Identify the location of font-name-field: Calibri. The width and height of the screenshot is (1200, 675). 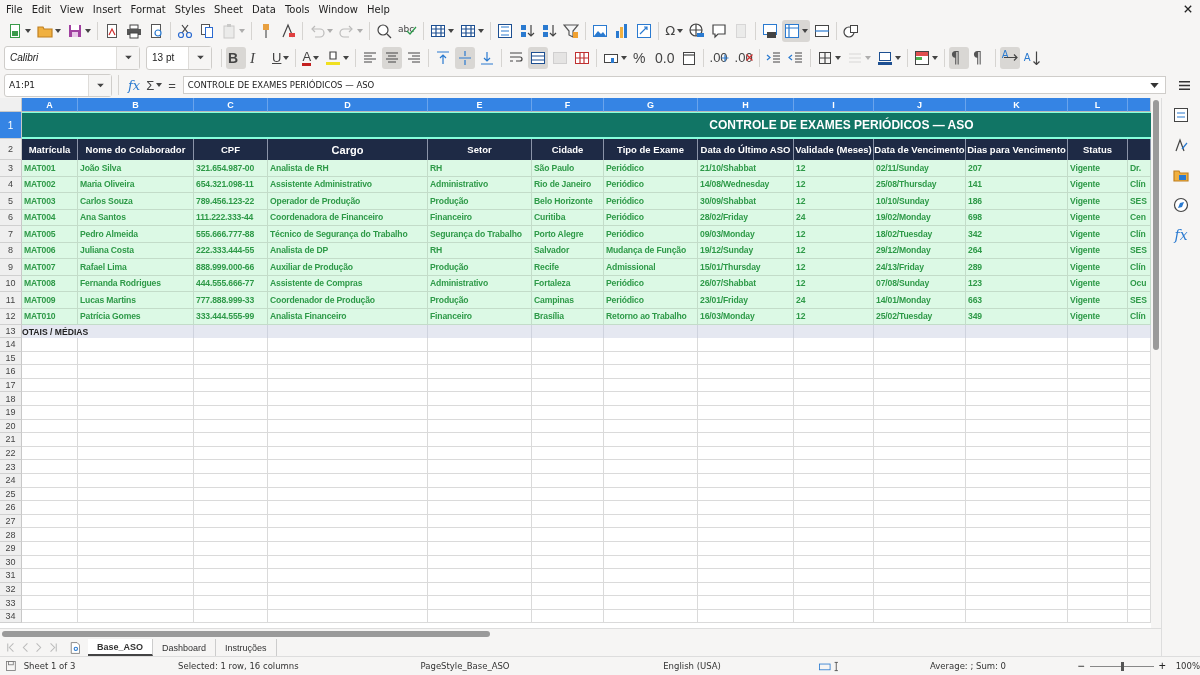
(72, 57).